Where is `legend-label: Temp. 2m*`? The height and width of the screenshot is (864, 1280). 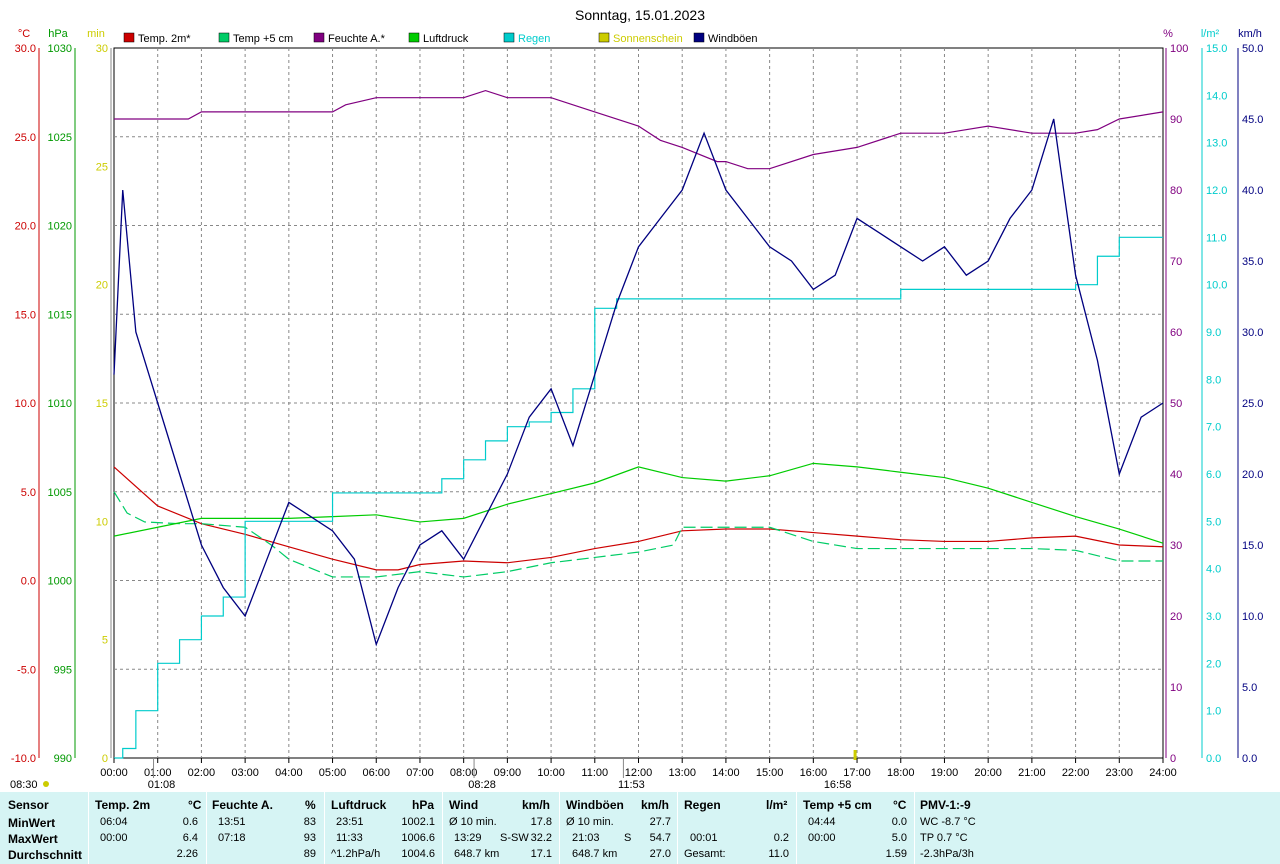
legend-label: Temp. 2m* is located at coordinates (164, 39).